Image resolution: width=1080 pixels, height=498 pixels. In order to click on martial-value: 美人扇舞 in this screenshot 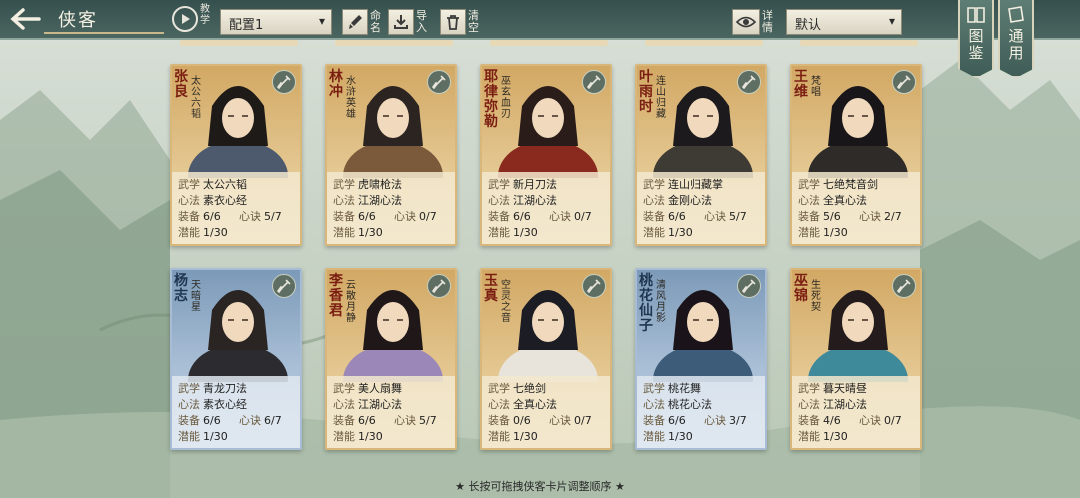, I will do `click(380, 388)`.